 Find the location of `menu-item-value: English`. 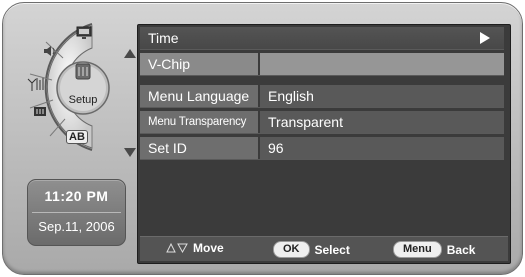

menu-item-value: English is located at coordinates (382, 96).